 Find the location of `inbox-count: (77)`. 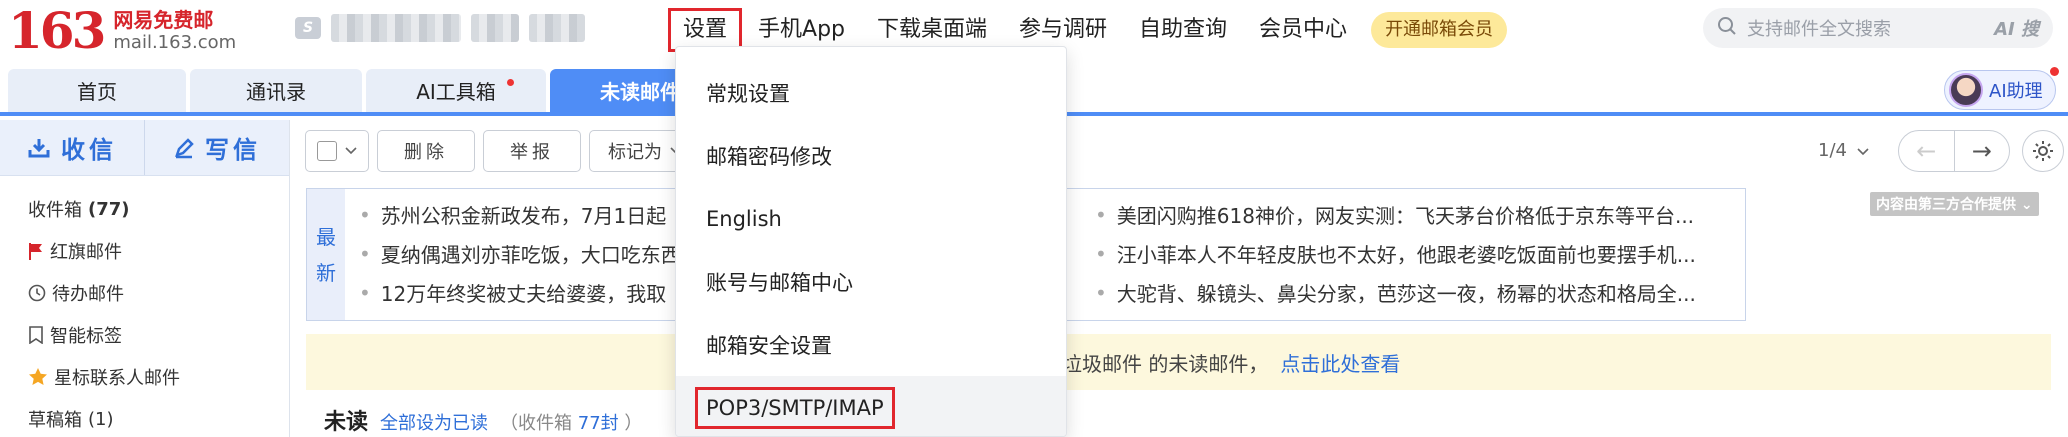

inbox-count: (77) is located at coordinates (109, 209).